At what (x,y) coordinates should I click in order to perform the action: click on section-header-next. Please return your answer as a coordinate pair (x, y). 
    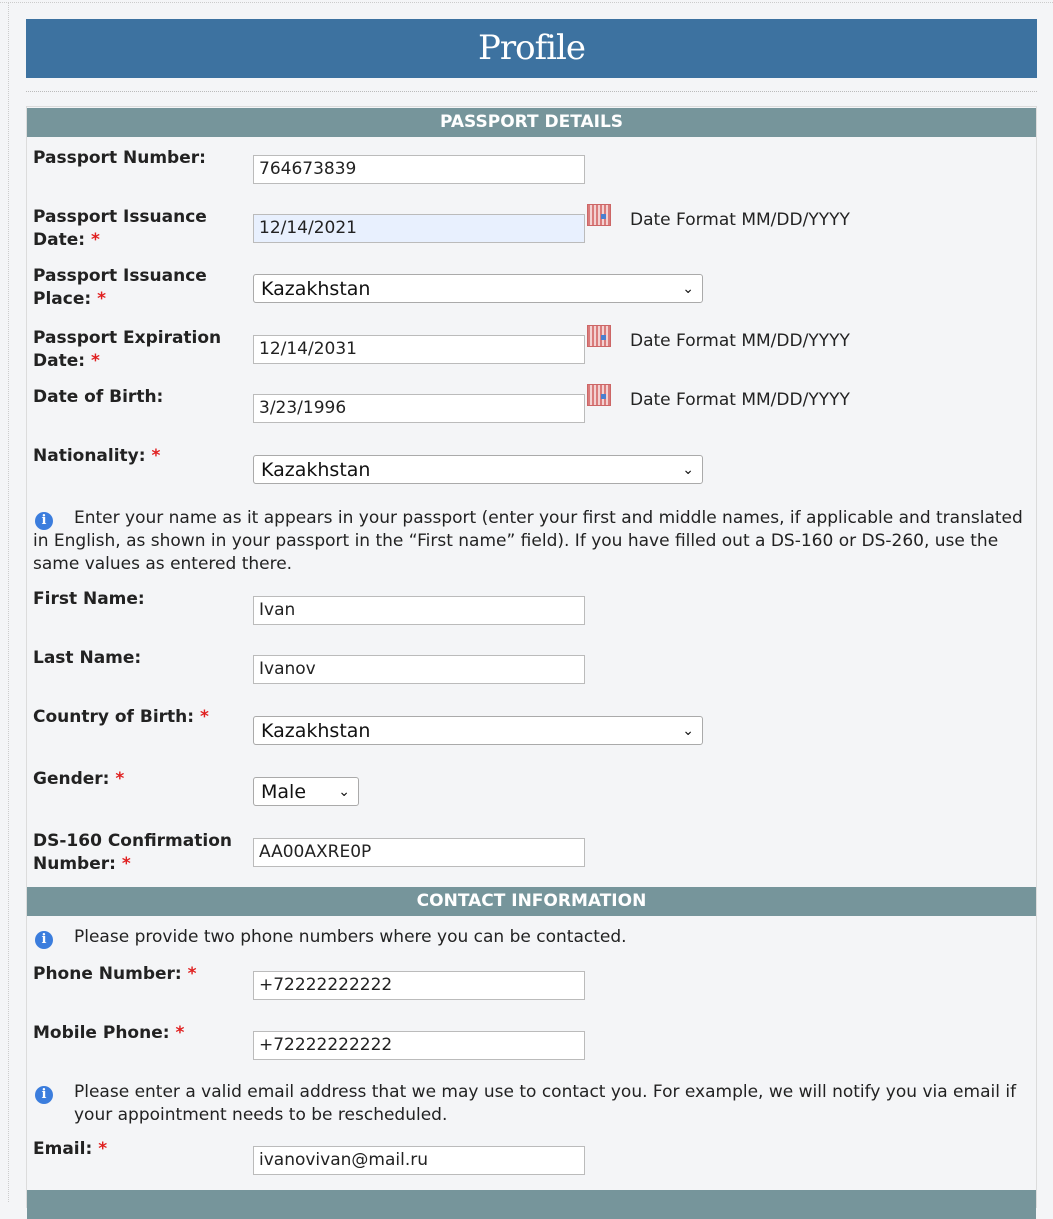
    Looking at the image, I should click on (531, 1204).